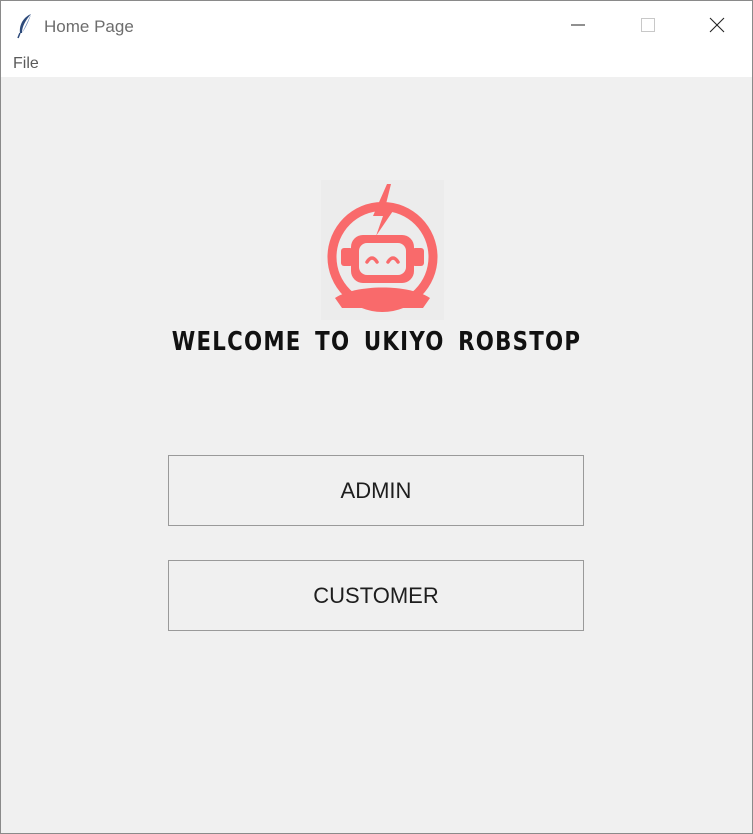  Describe the element at coordinates (376, 490) in the screenshot. I see `admin-button: ADMIN` at that location.